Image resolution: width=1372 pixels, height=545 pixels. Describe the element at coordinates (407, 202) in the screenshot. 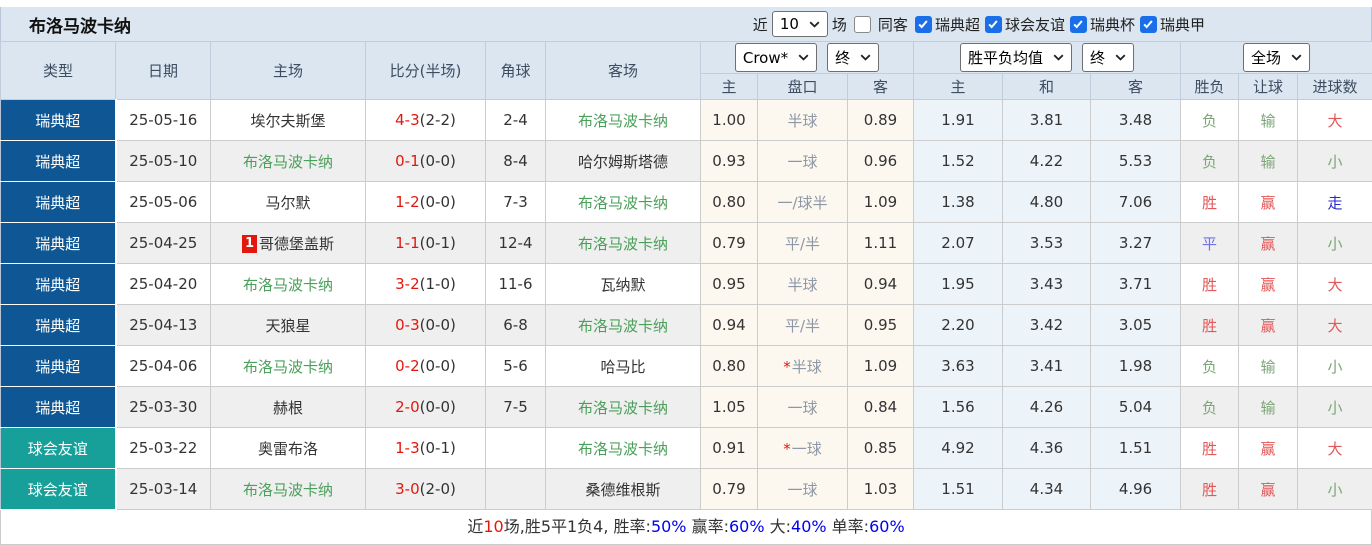

I see `fulltime-score: 1-2` at that location.